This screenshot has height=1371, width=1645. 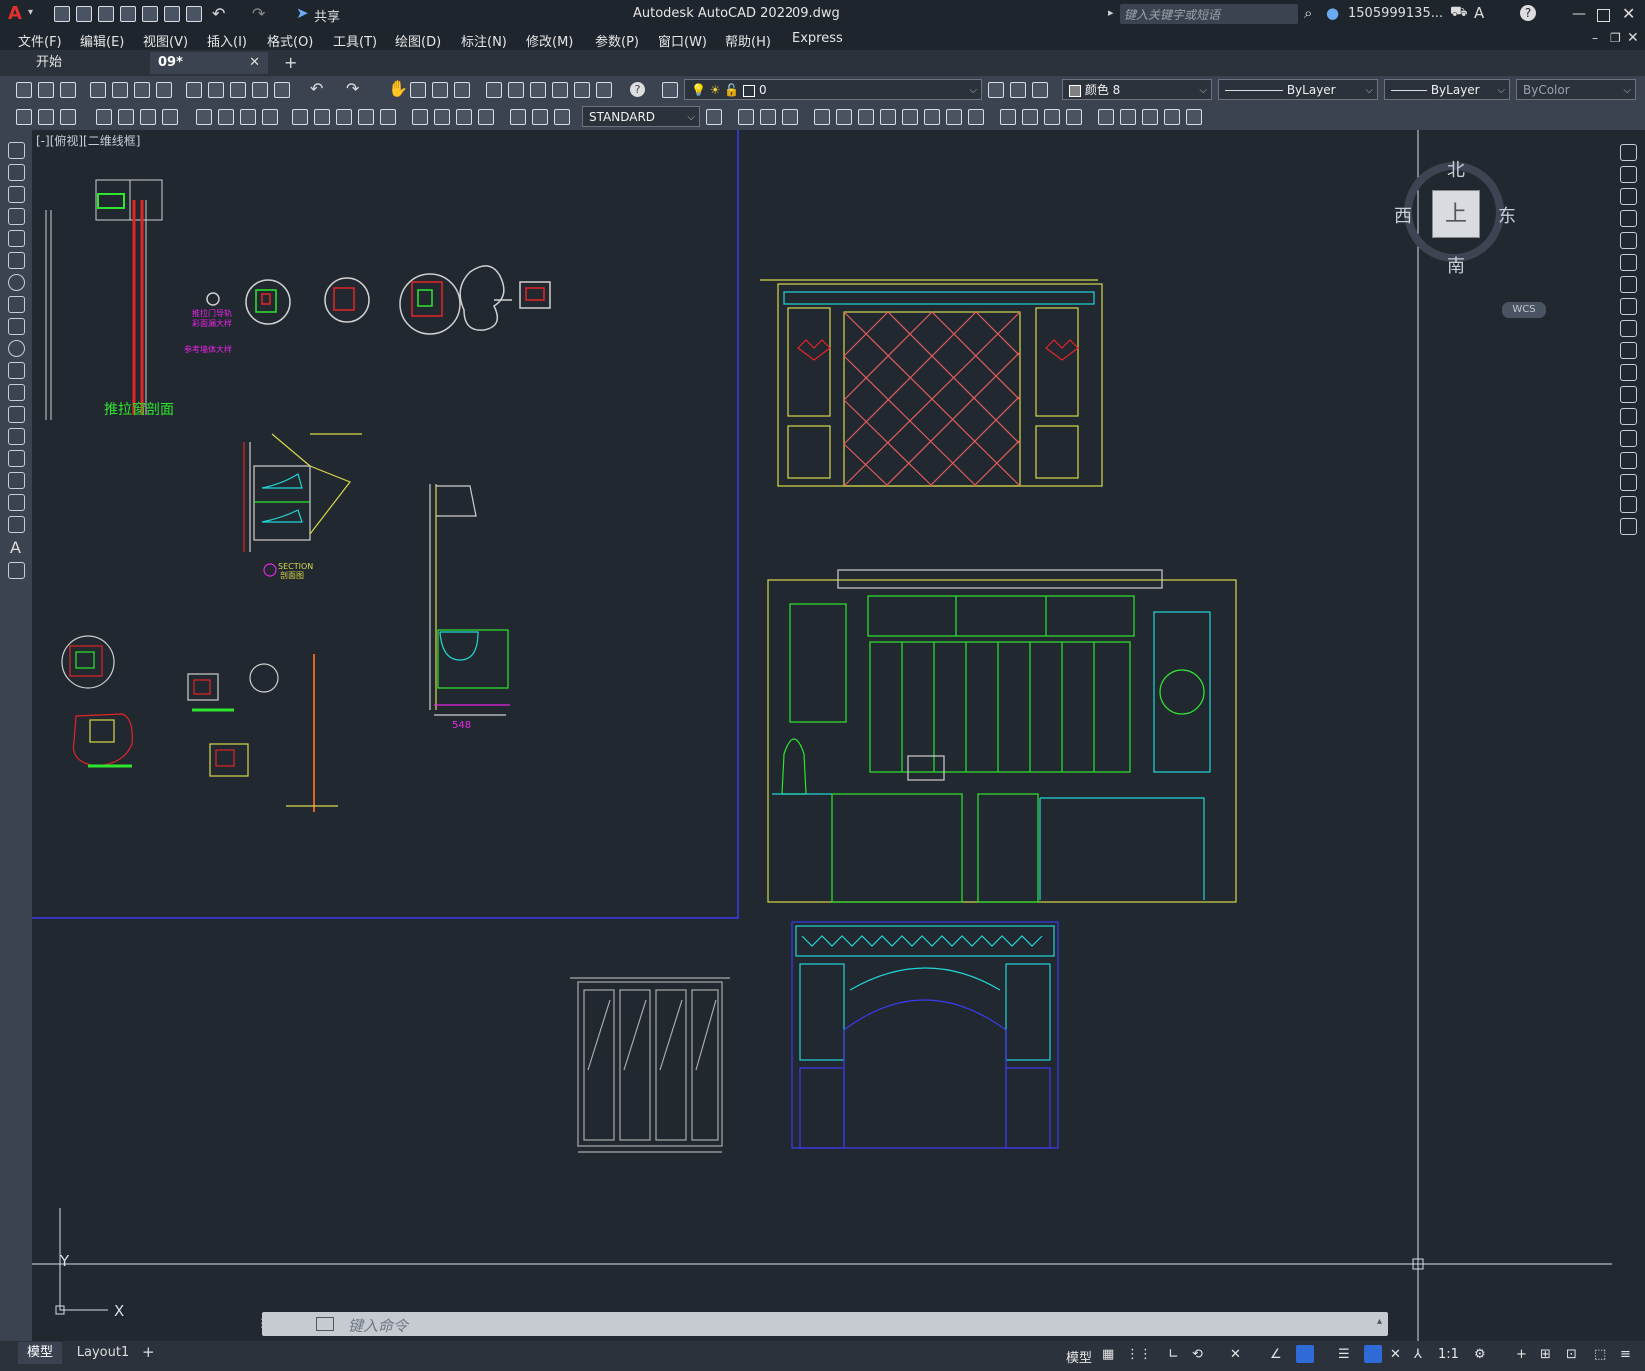 What do you see at coordinates (1018, 90) in the screenshot?
I see `layer-previous-icon` at bounding box center [1018, 90].